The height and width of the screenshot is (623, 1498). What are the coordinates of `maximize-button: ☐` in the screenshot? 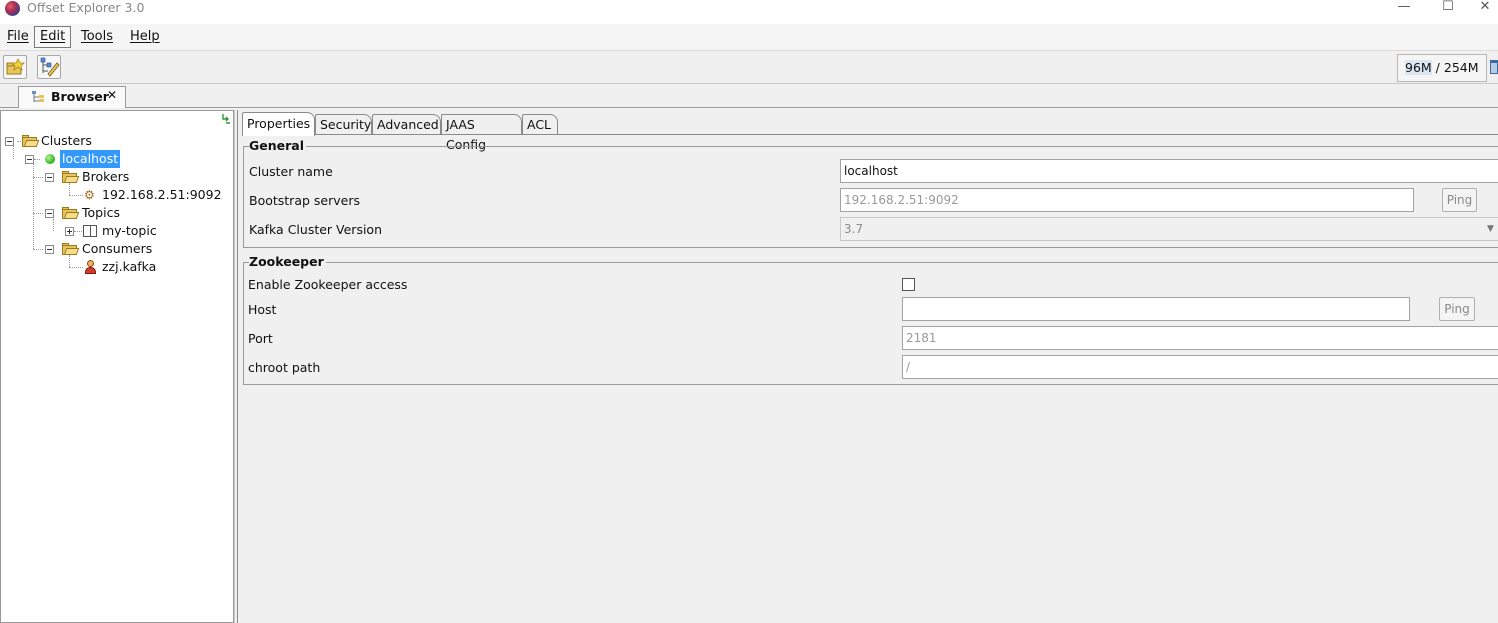 It's located at (1448, 8).